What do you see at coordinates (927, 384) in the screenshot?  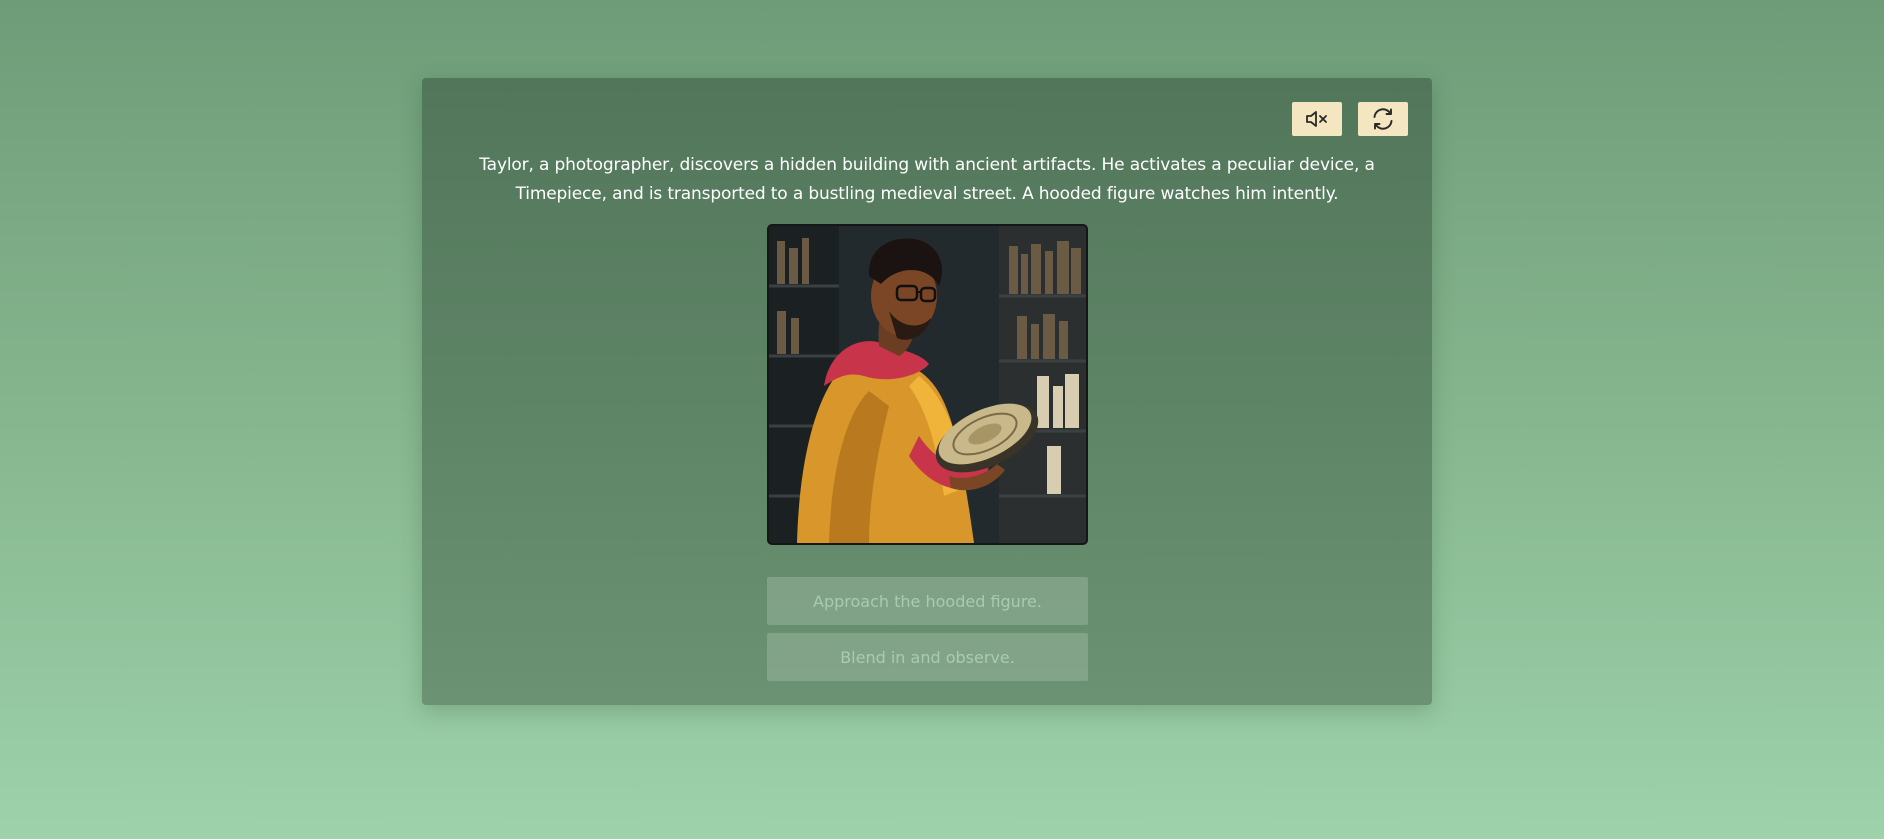 I see `scene-image` at bounding box center [927, 384].